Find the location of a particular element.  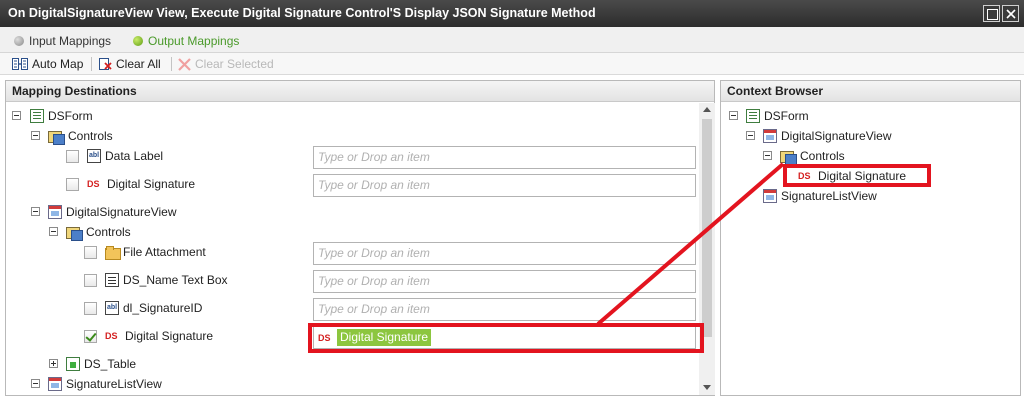

drag-connector-line is located at coordinates (690, 244).